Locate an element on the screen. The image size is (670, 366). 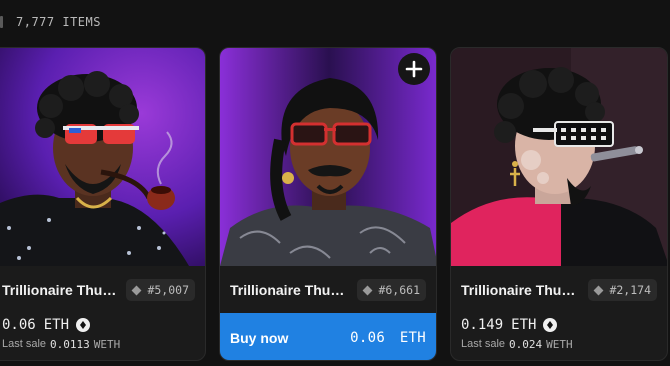
add-to-cart-button is located at coordinates (414, 69).